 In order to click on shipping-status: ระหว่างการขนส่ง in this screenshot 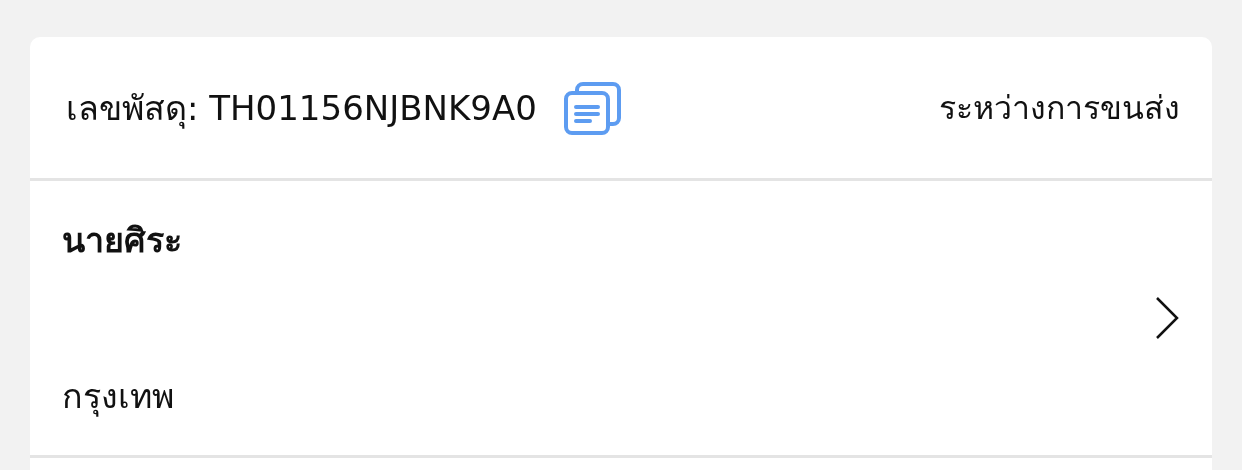, I will do `click(1059, 108)`.